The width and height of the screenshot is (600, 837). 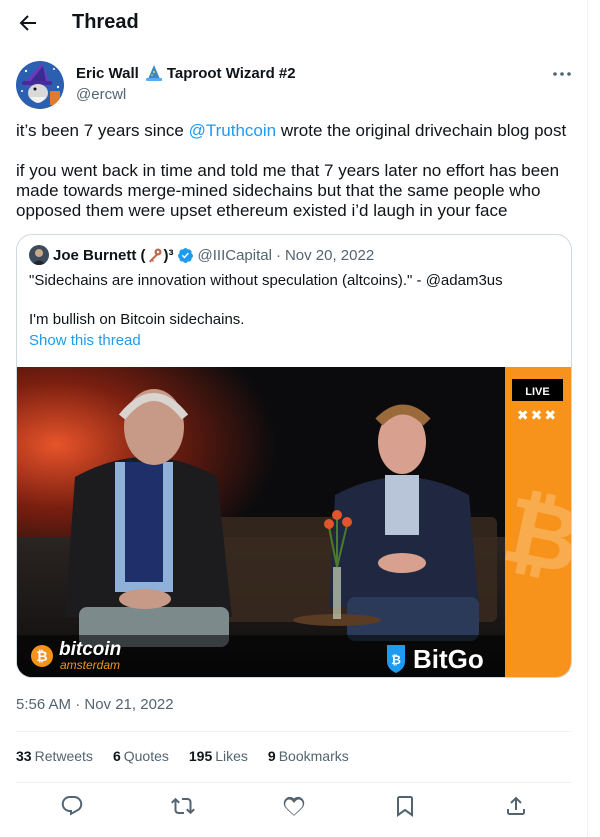 I want to click on brand-amsterdam: amsterdam, so click(x=90, y=665).